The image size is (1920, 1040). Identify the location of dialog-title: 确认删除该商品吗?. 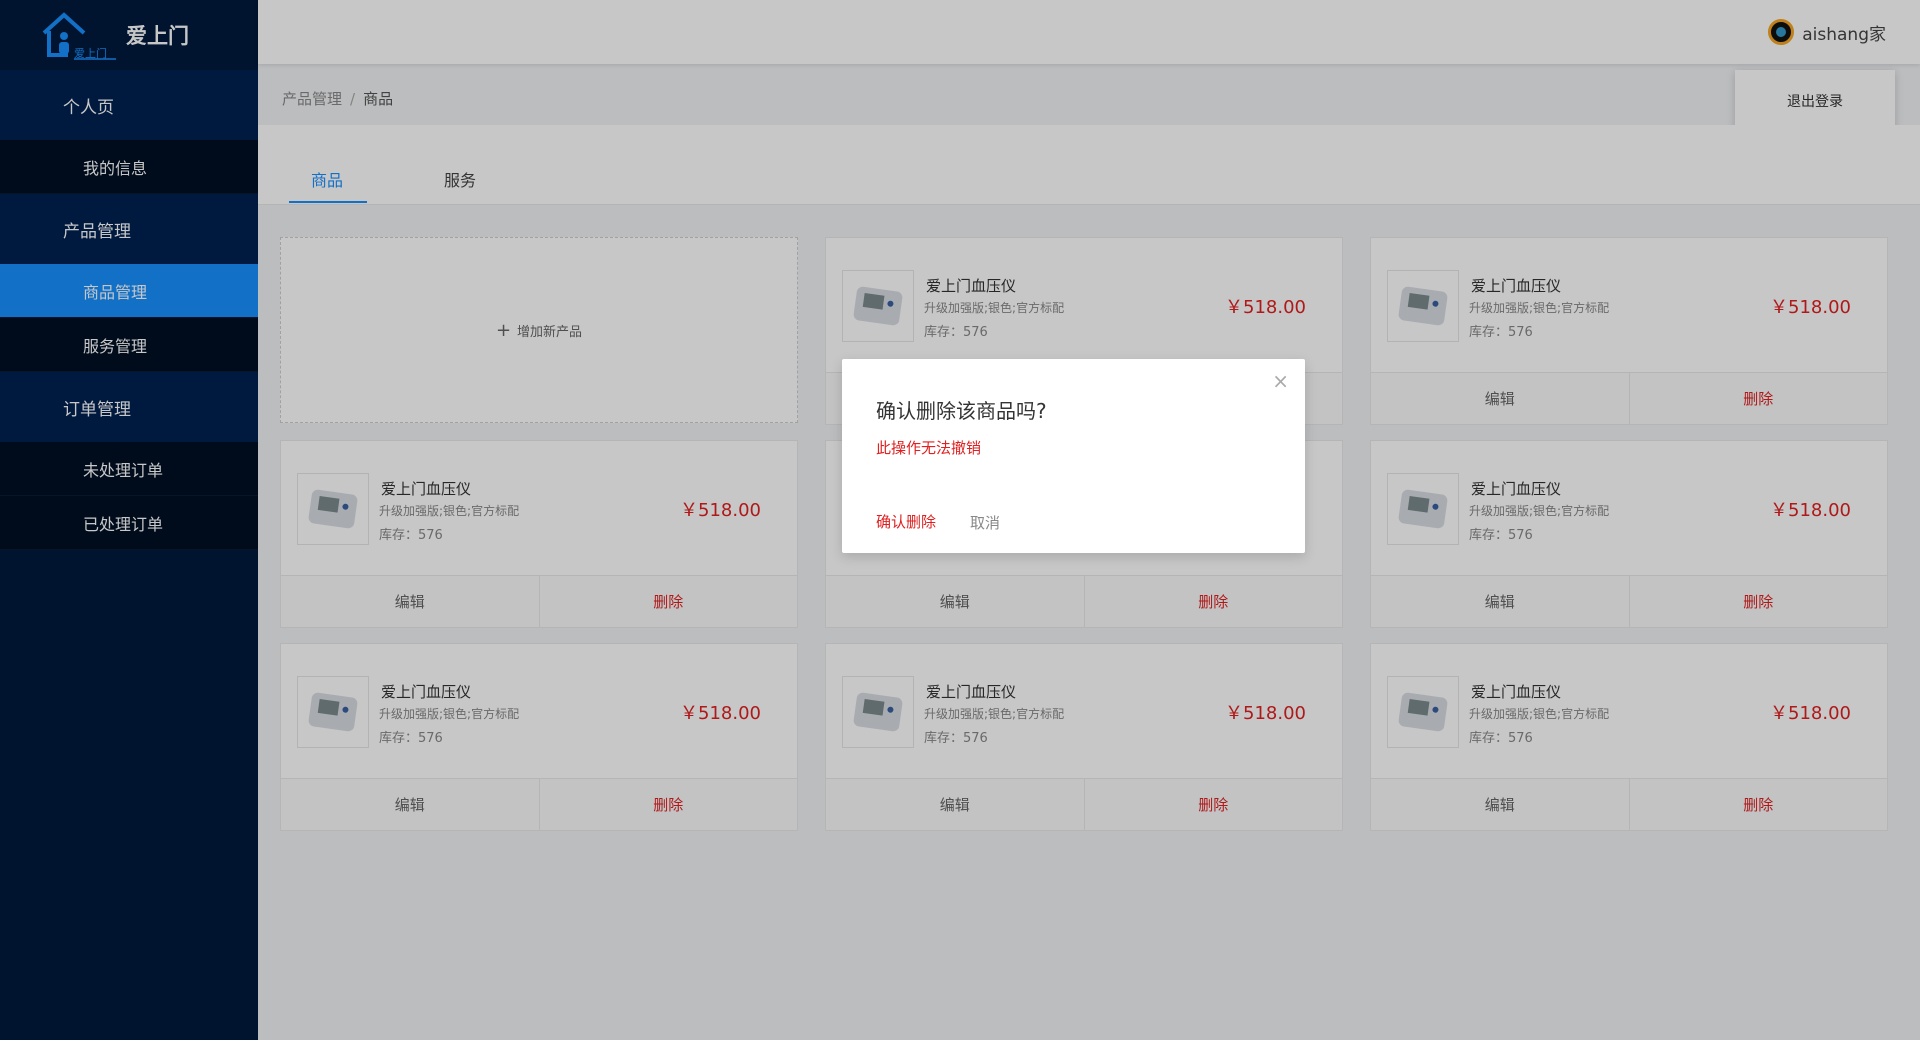
(961, 411).